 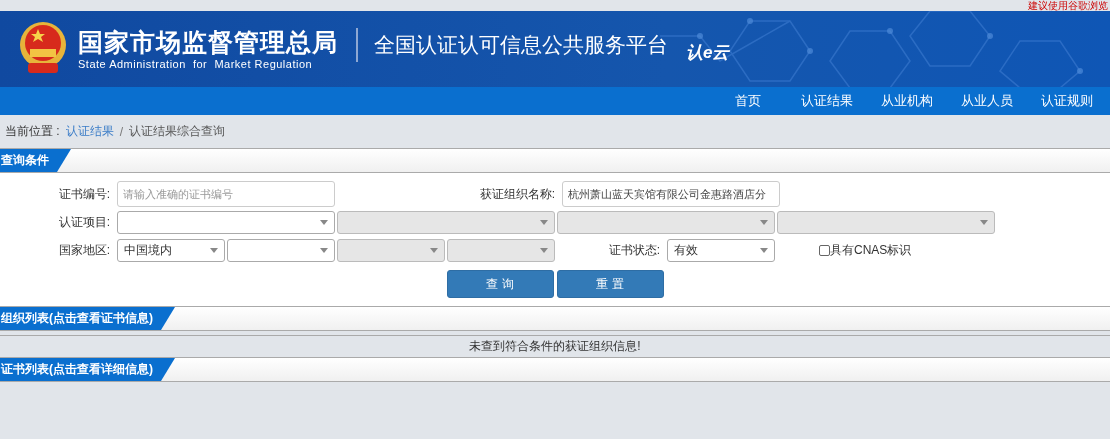 I want to click on nav-link: 认证规则, so click(x=1067, y=101).